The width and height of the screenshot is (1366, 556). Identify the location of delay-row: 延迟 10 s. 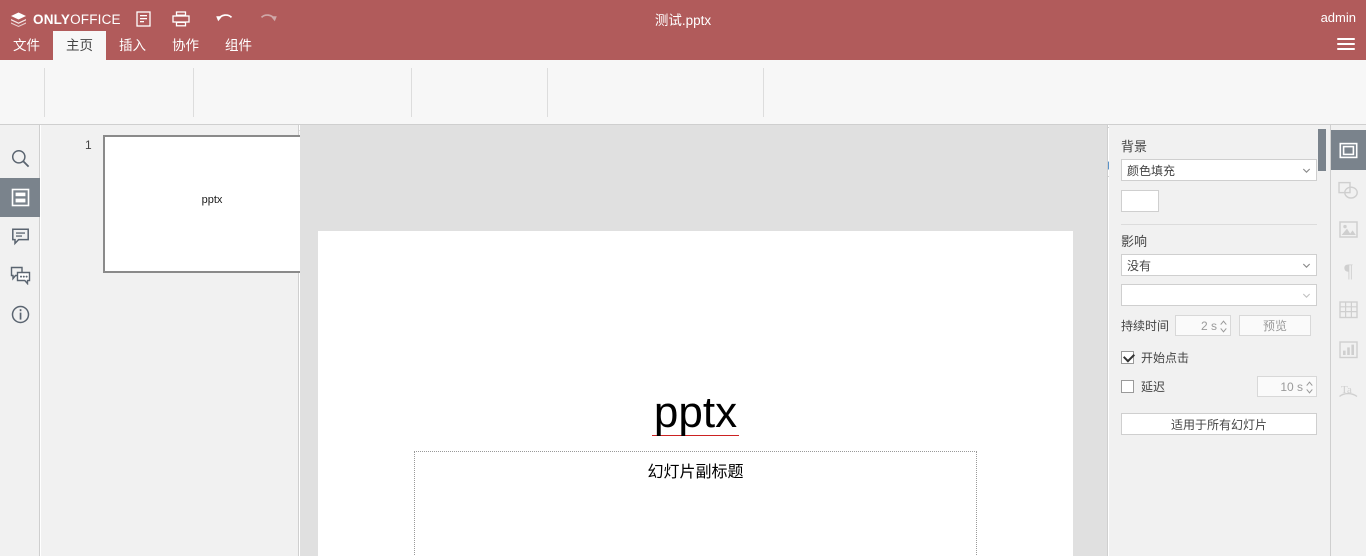
(1219, 386).